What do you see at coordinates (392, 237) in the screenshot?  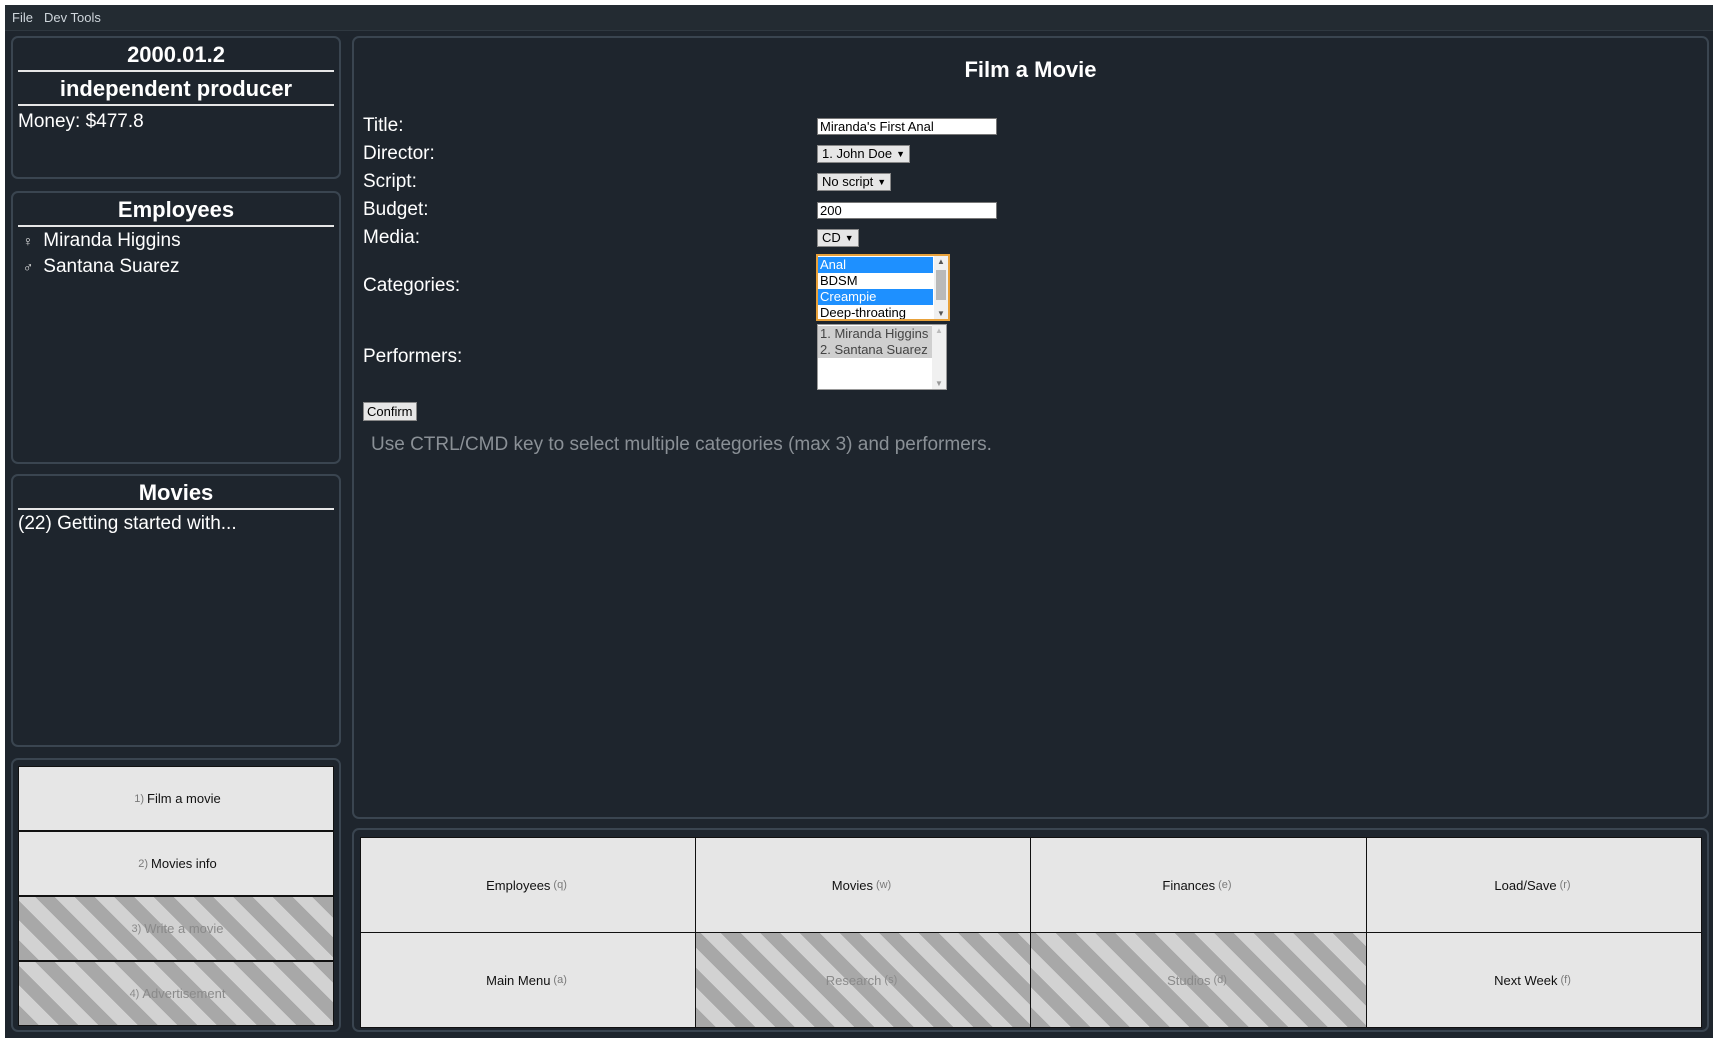 I see `media-label: Media:` at bounding box center [392, 237].